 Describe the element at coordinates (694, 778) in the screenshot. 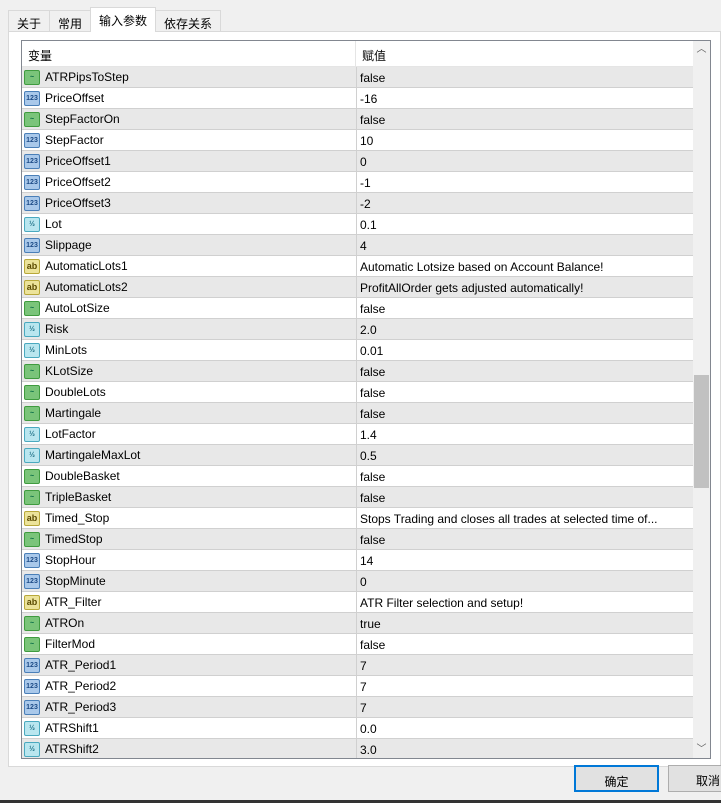

I see `cancel-button: 取消` at that location.